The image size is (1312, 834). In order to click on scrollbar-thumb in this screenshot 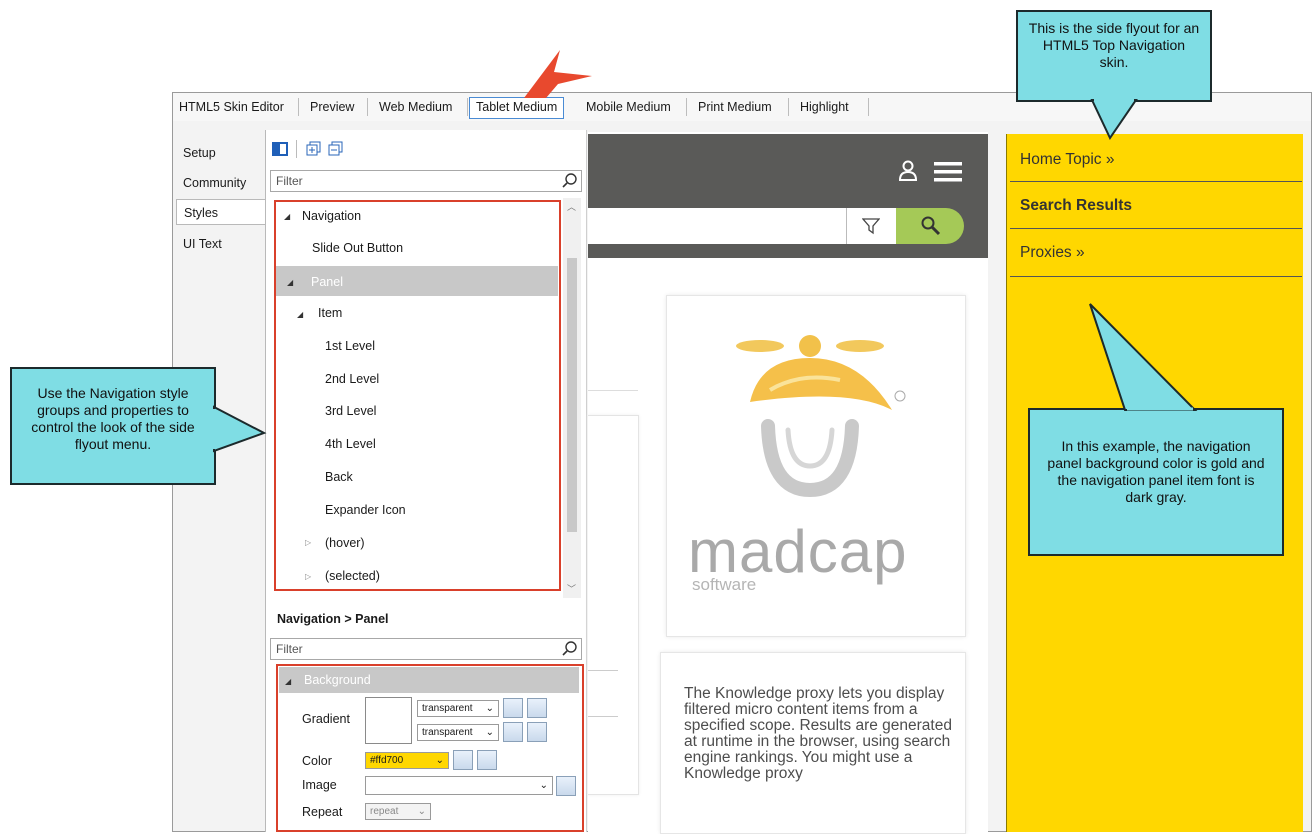, I will do `click(572, 395)`.